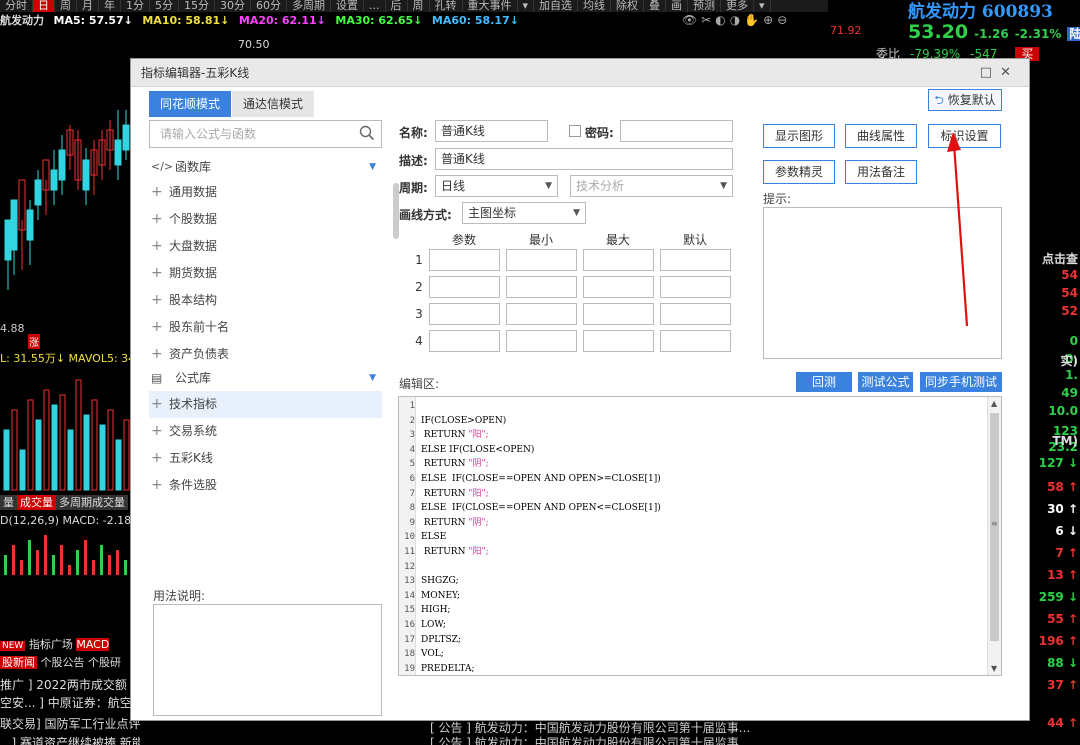 This screenshot has width=1080, height=745. Describe the element at coordinates (233, 6) in the screenshot. I see `top-menu-item: 30分` at that location.